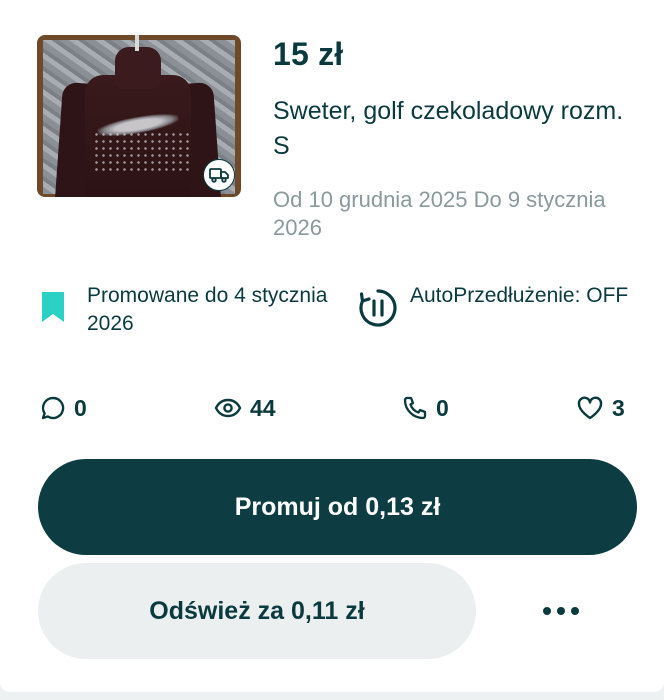 This screenshot has width=664, height=700. I want to click on listing-thumbnail, so click(139, 116).